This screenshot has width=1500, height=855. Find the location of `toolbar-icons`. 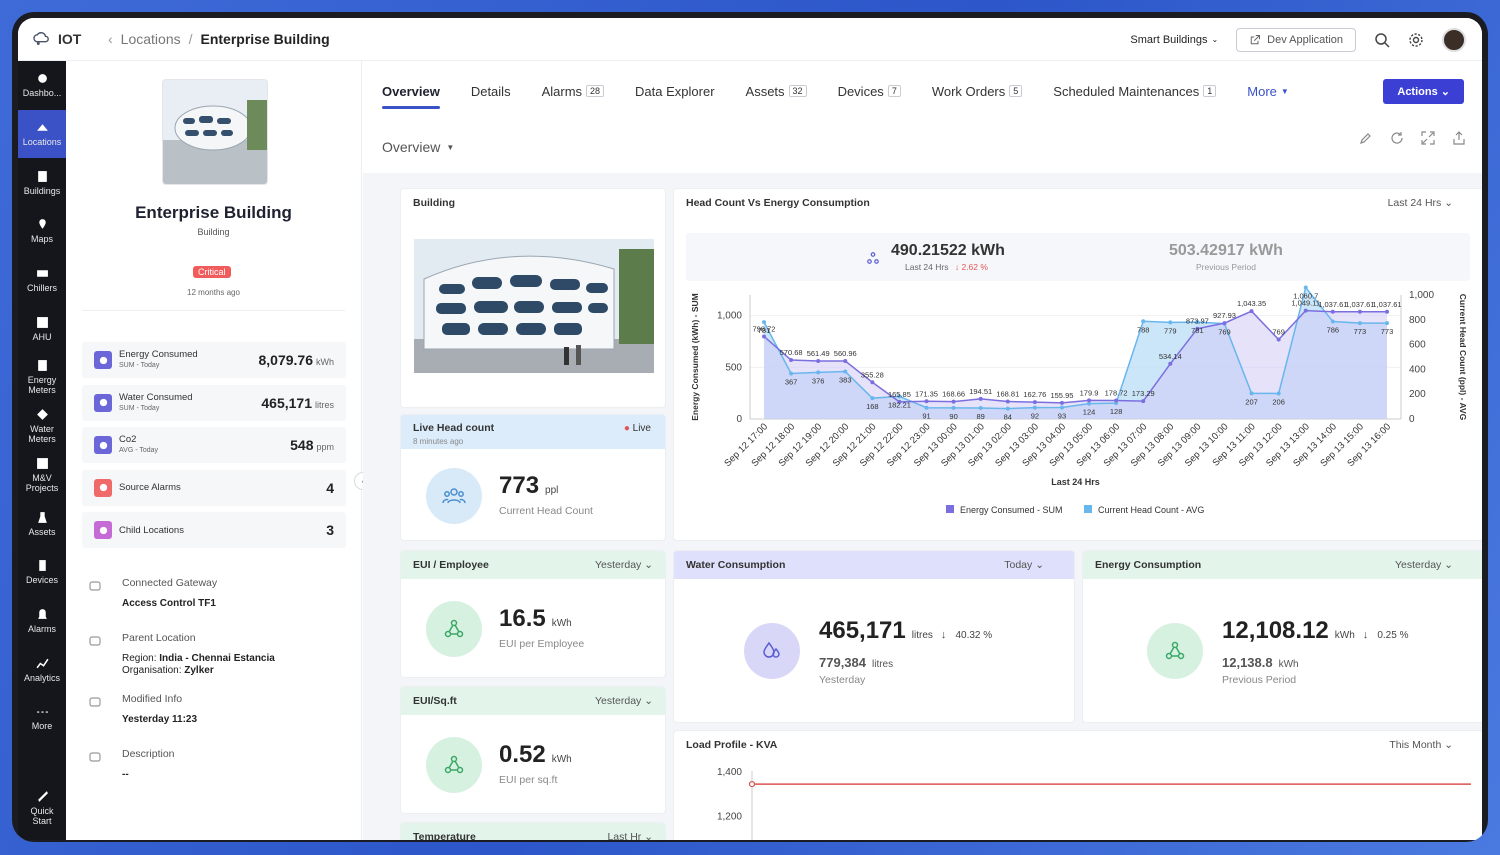

toolbar-icons is located at coordinates (1412, 138).